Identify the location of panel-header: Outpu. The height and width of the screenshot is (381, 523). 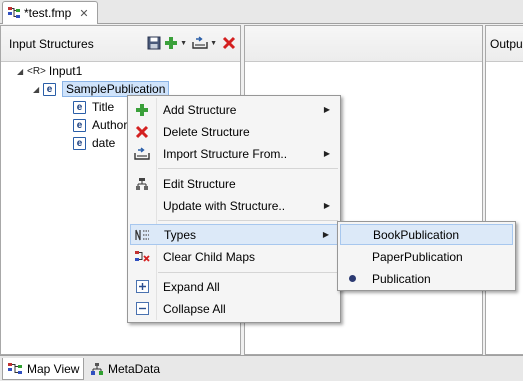
(504, 44).